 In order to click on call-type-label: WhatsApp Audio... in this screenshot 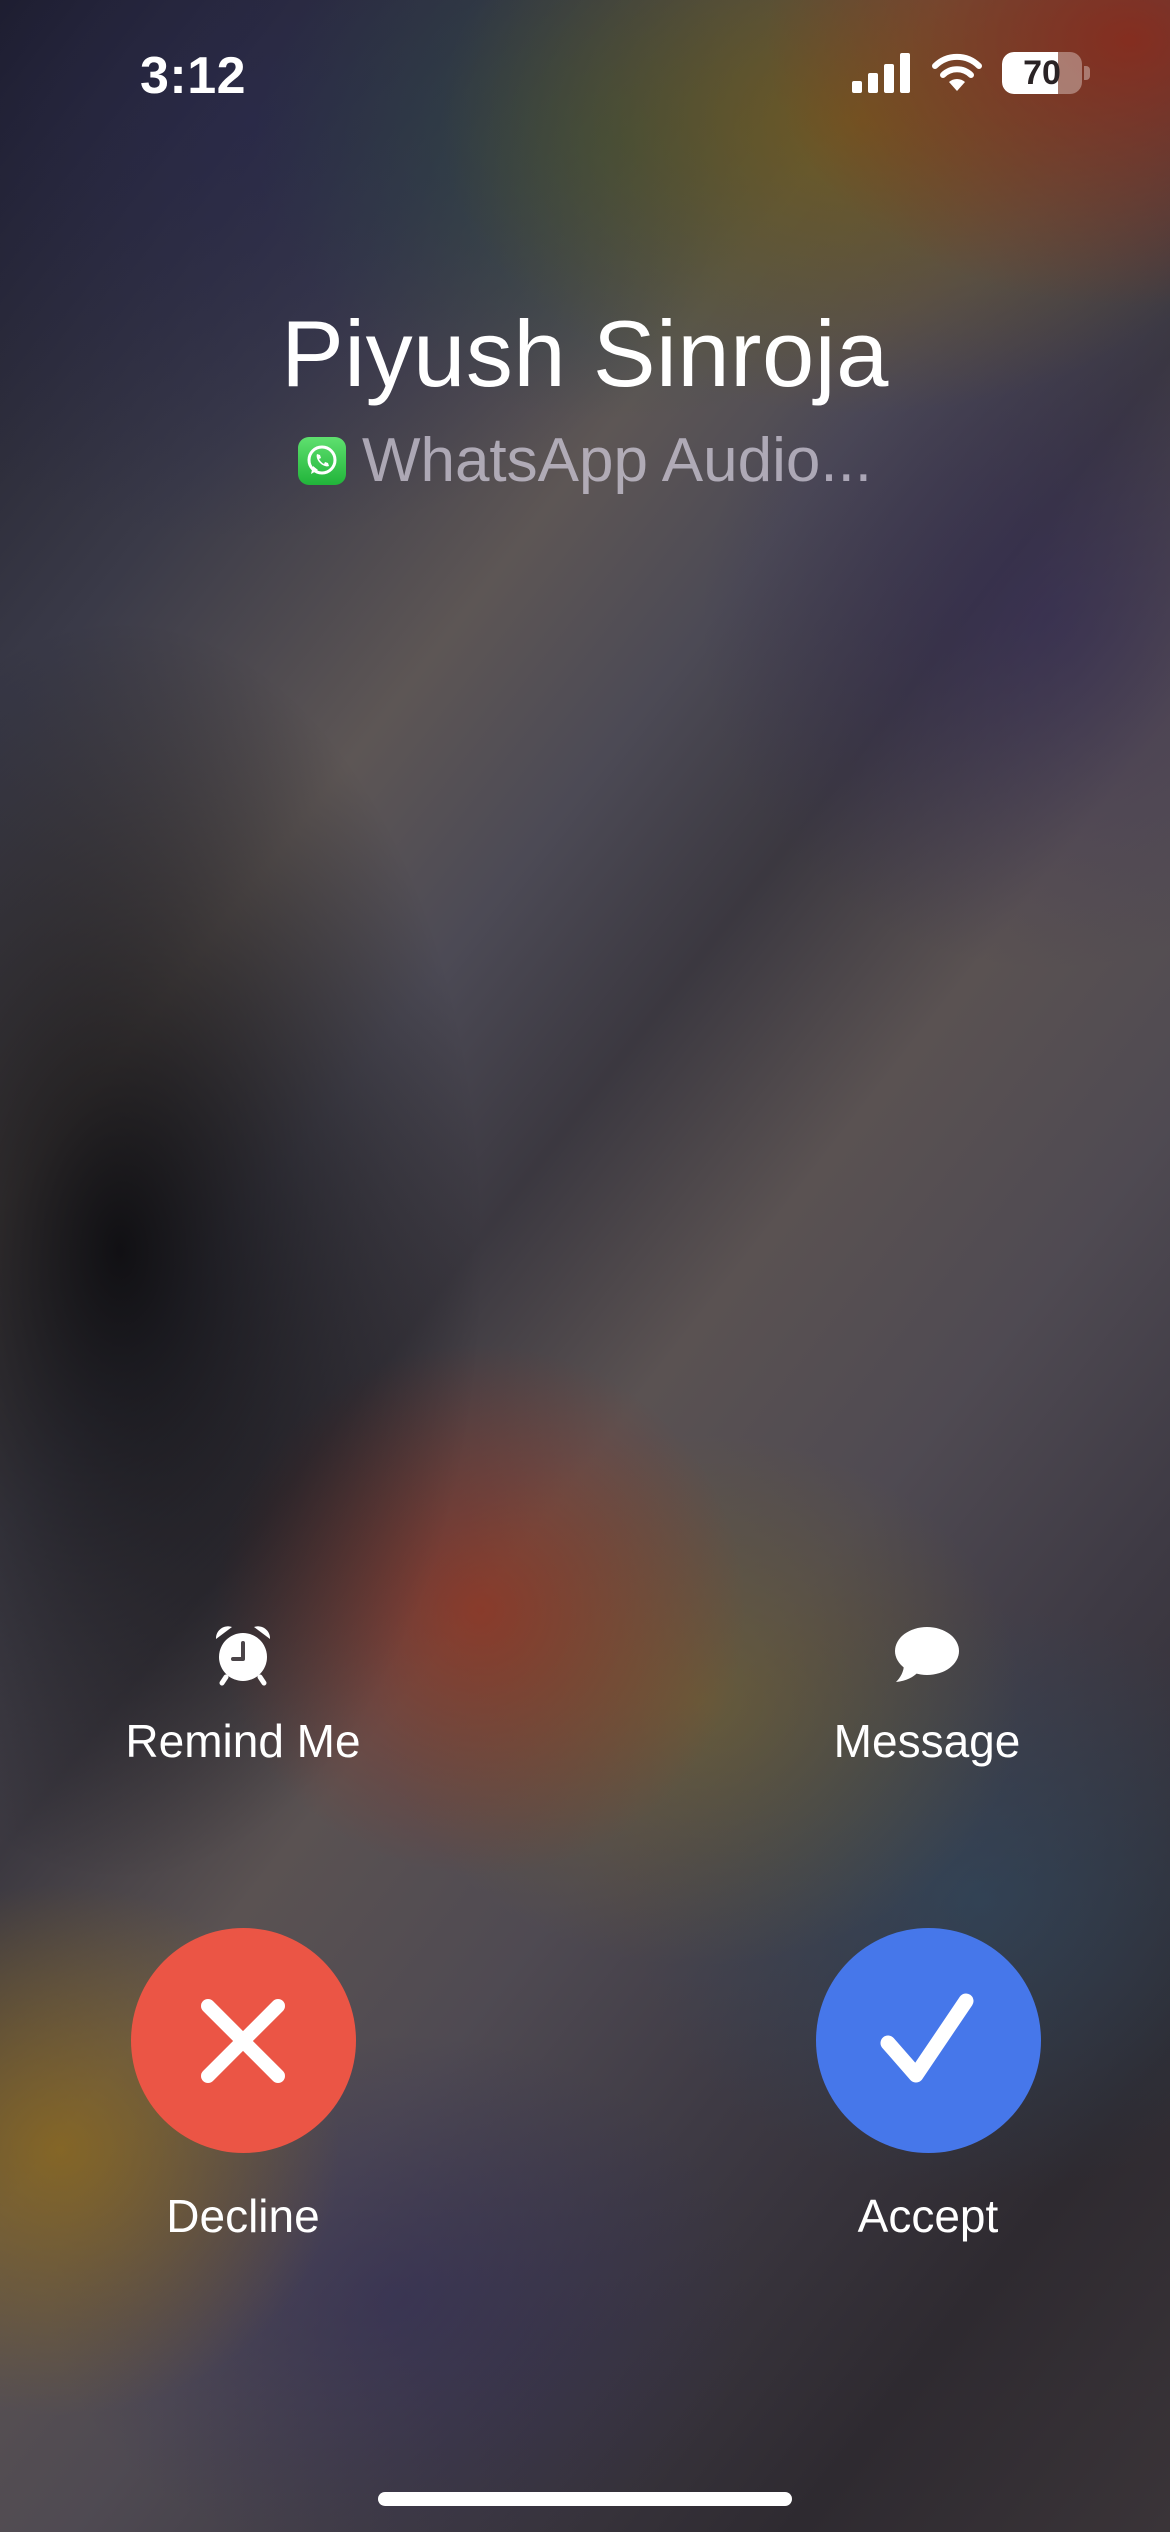, I will do `click(617, 460)`.